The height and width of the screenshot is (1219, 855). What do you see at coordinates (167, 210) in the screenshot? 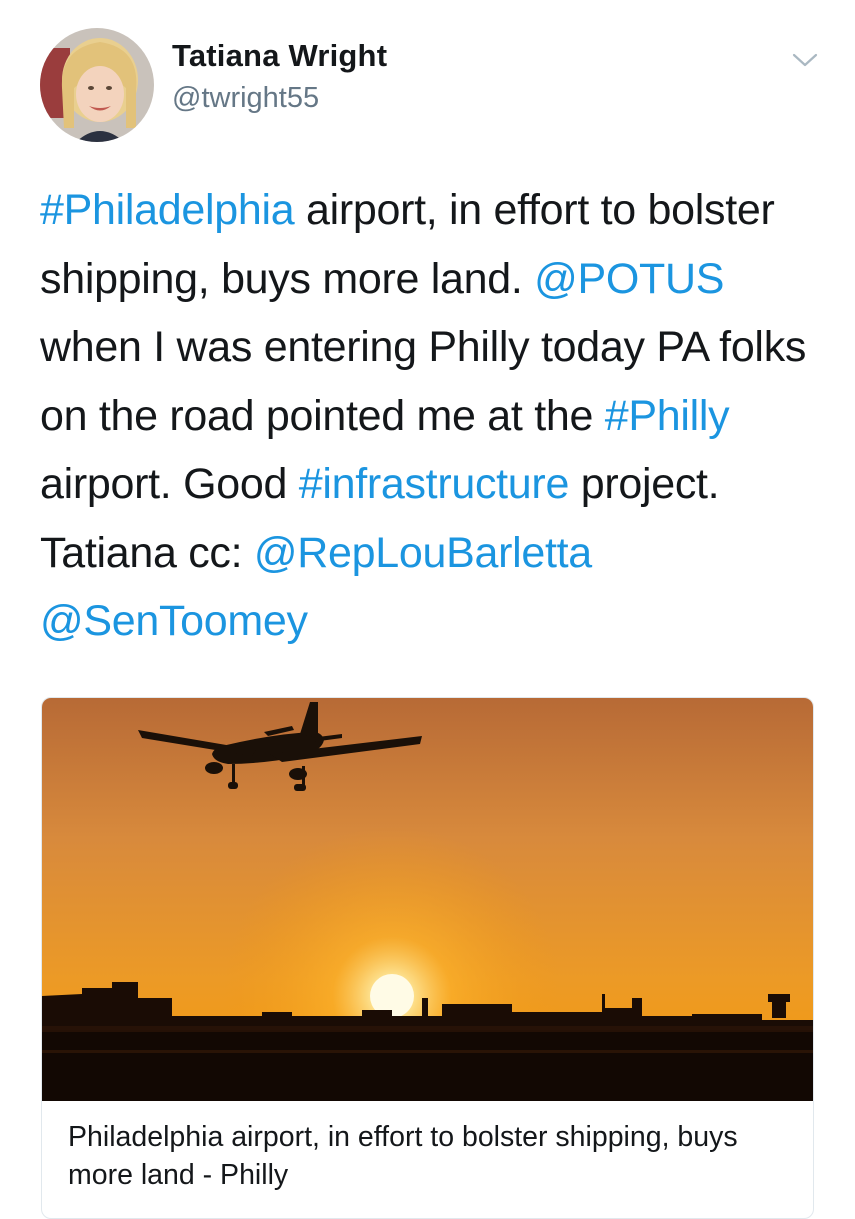
I see `hashtag-philadelphia: #Philadelphia` at bounding box center [167, 210].